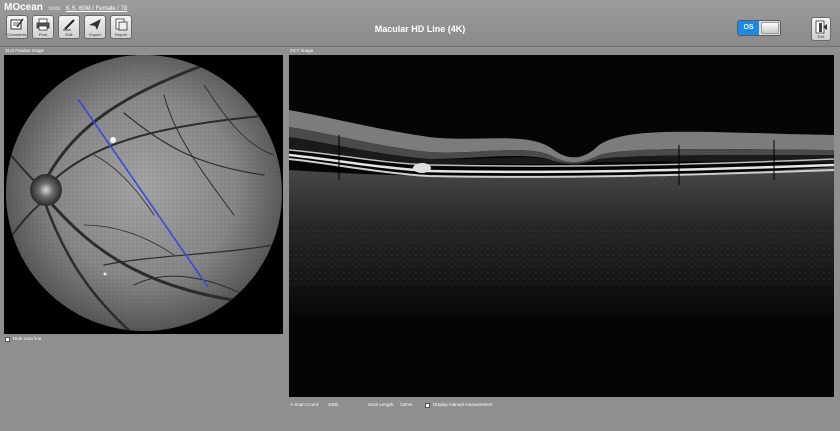  Describe the element at coordinates (302, 50) in the screenshot. I see `oct-panel-title: OCT Image` at that location.